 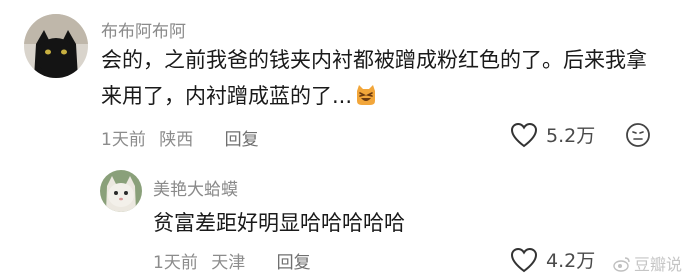 I want to click on watermark-text: 豆瓣说, so click(x=657, y=264).